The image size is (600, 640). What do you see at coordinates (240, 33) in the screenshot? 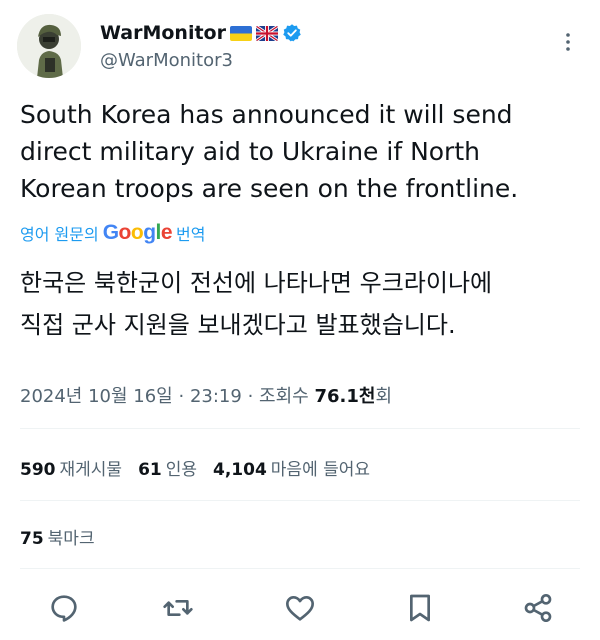
I see `ukraine-flag-icon` at bounding box center [240, 33].